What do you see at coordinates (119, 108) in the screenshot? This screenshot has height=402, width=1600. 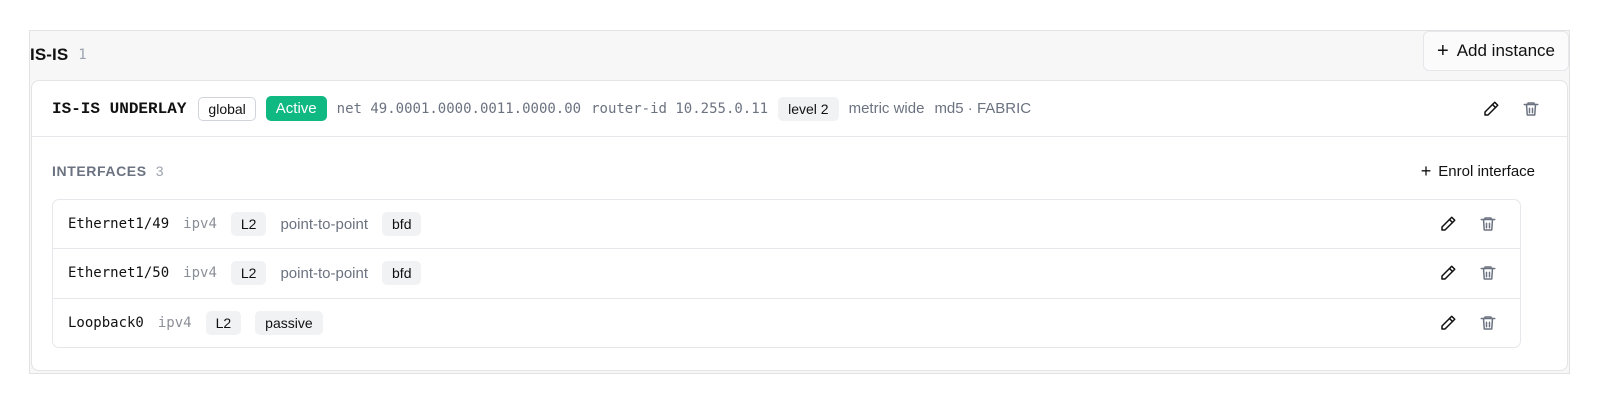 I see `instance-name: IS-IS UNDERLAY` at bounding box center [119, 108].